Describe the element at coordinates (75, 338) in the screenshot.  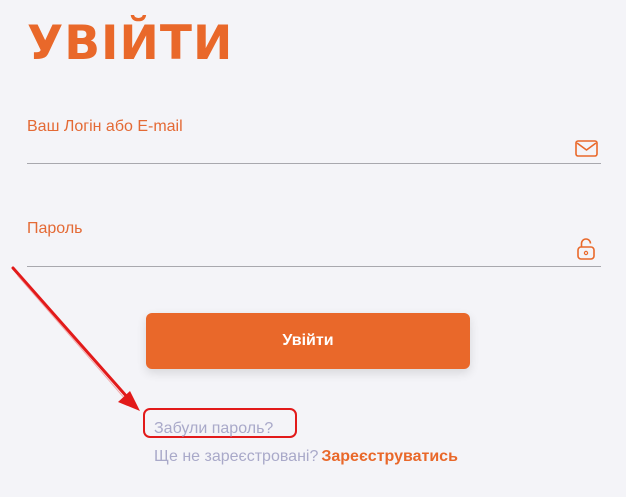
I see `annotation-arrow` at that location.